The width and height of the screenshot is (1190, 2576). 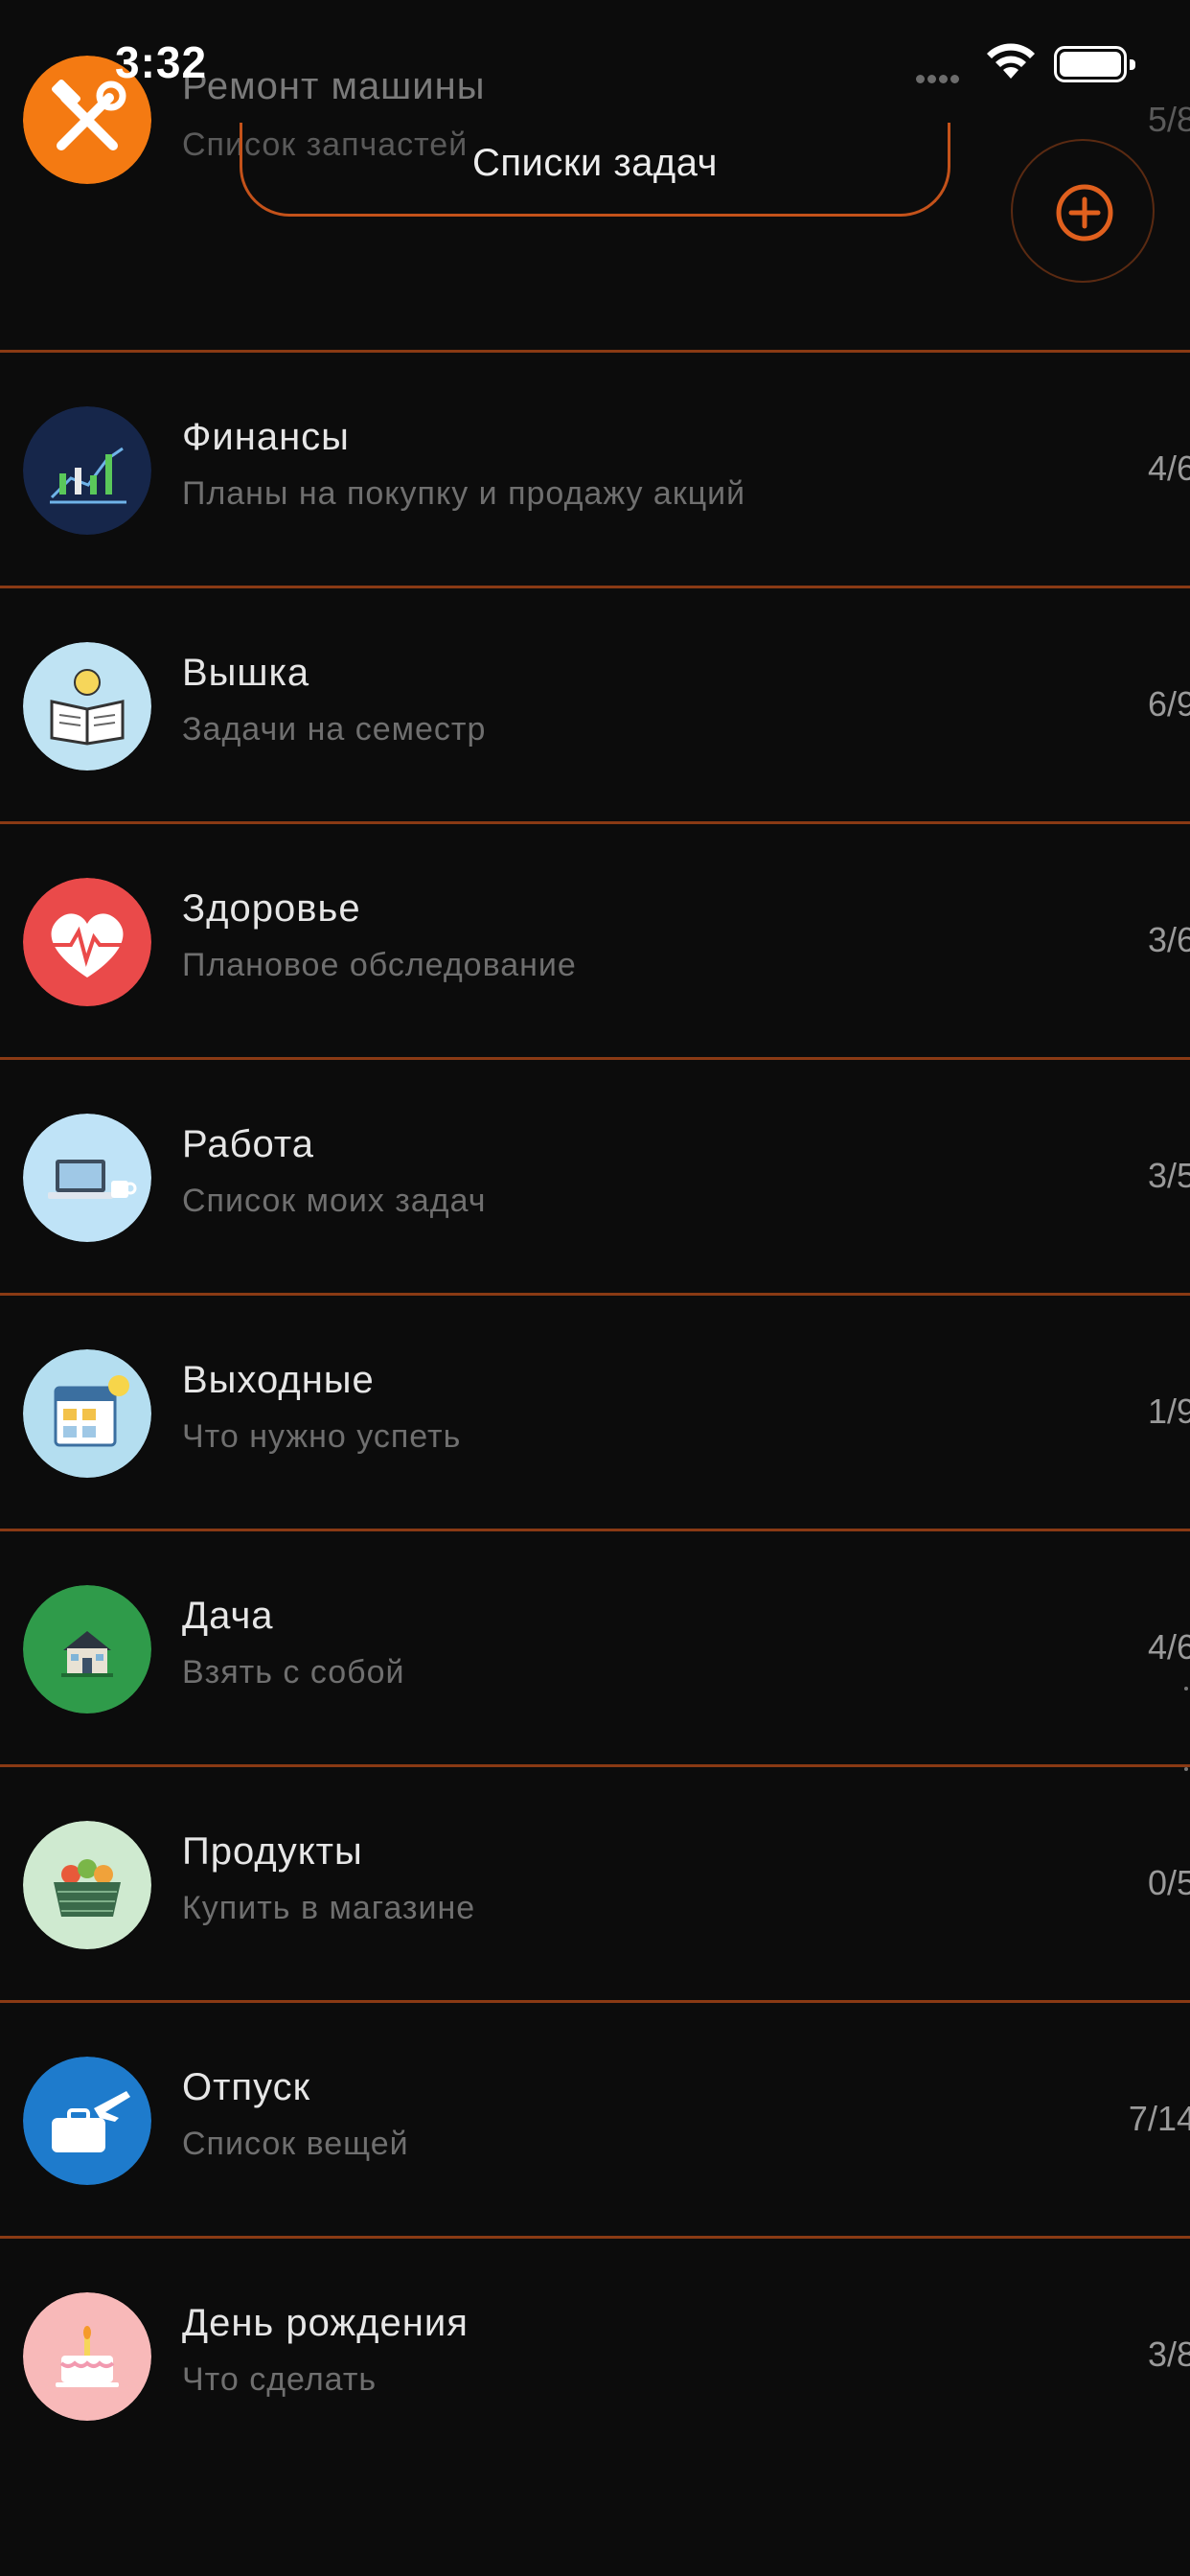 What do you see at coordinates (595, 1413) in the screenshot?
I see `list-item: Выходные Что нужно успеть 1/9` at bounding box center [595, 1413].